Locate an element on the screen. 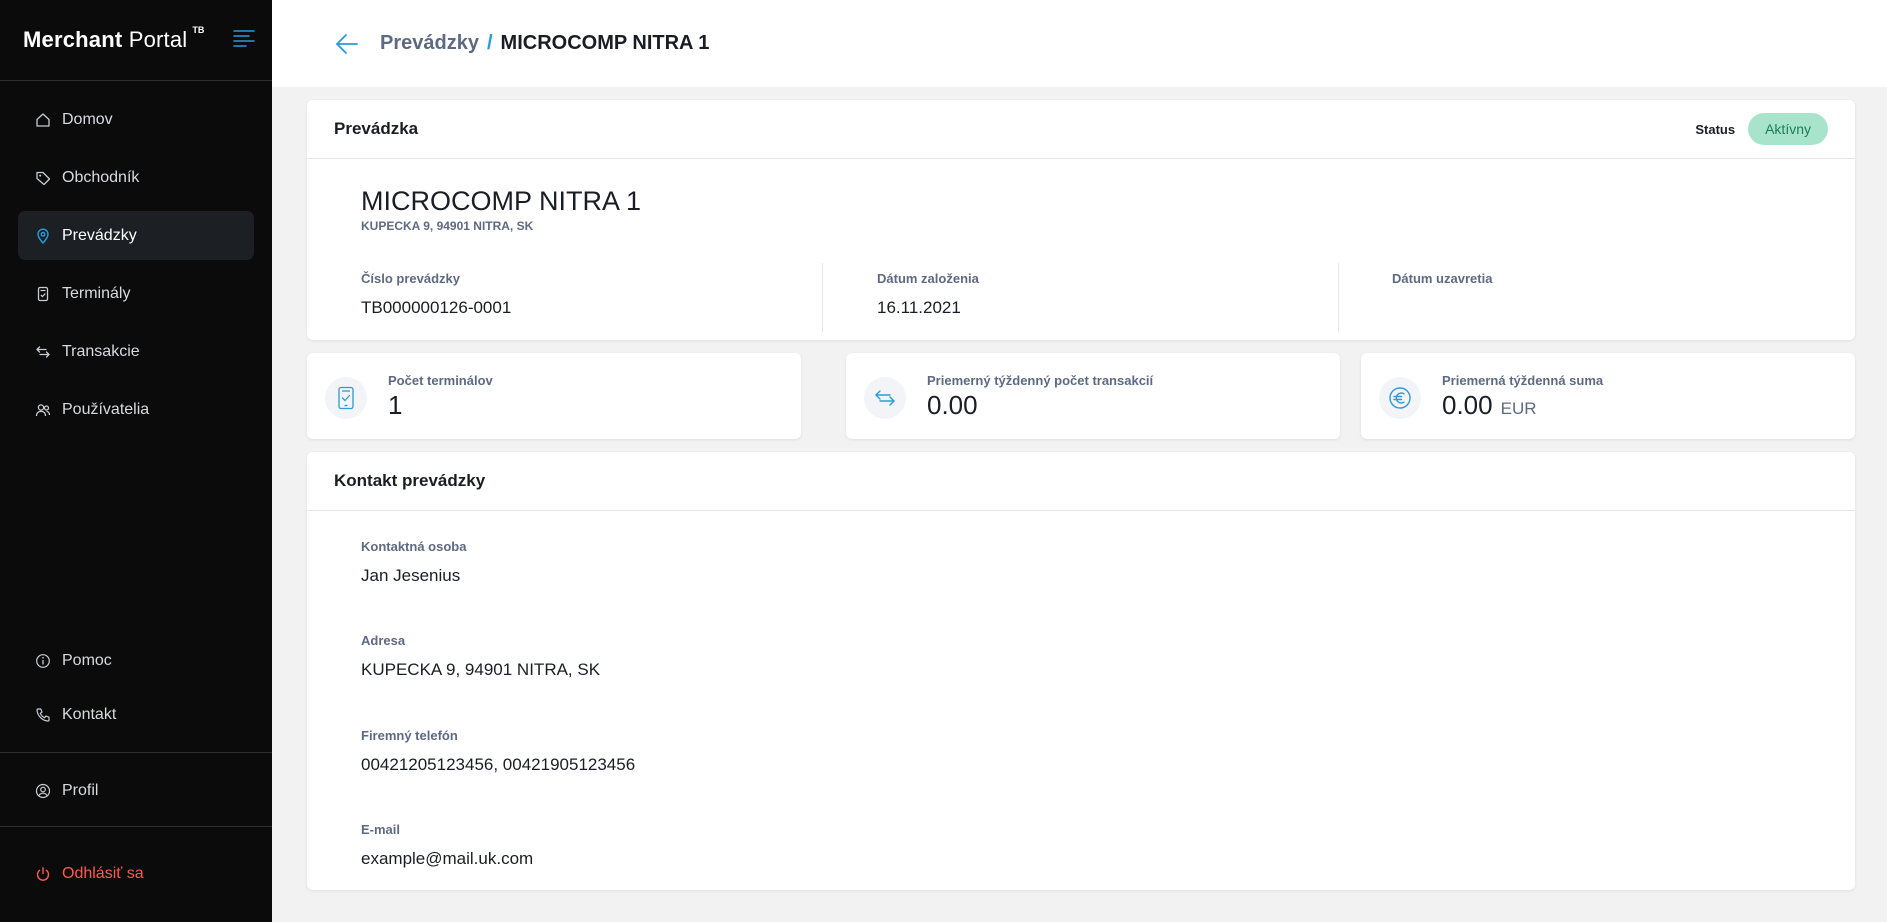 The width and height of the screenshot is (1887, 922). stat-value: 0.00 is located at coordinates (952, 405).